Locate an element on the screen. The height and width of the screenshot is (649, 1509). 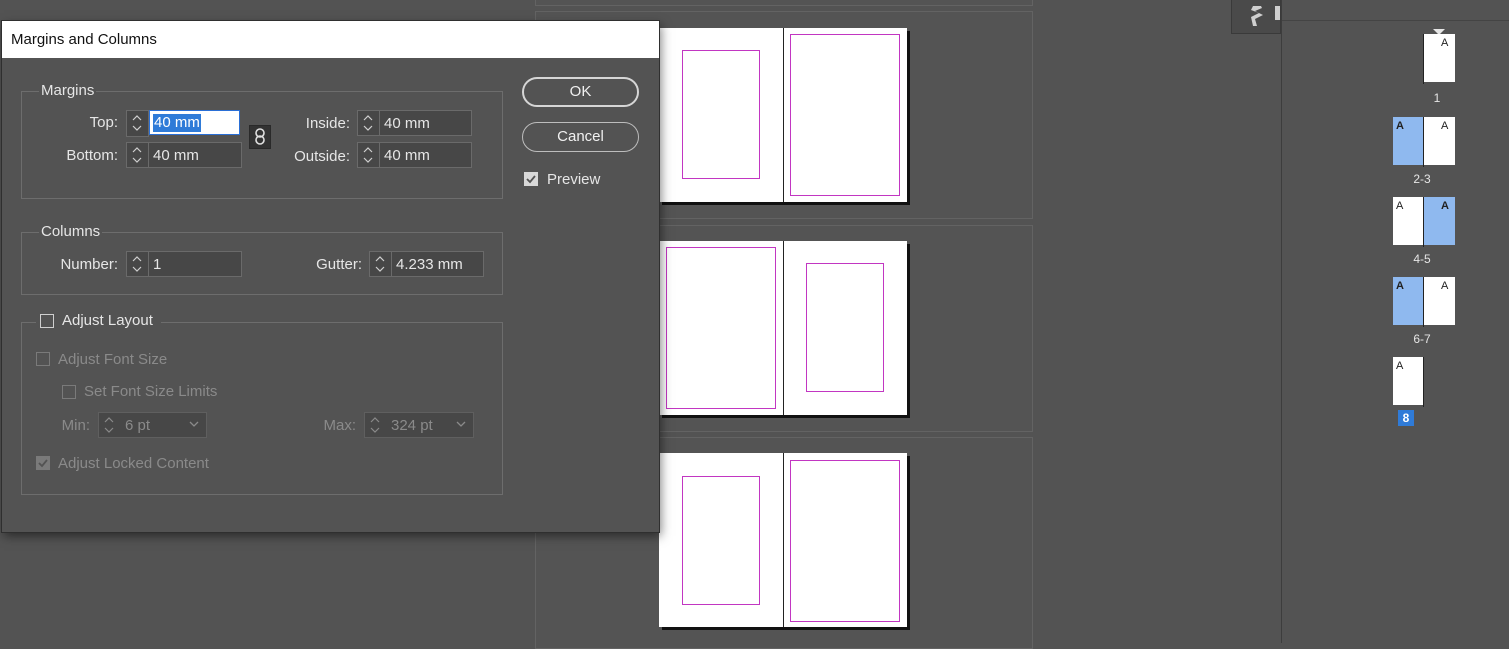
number-value: 1 is located at coordinates (157, 264).